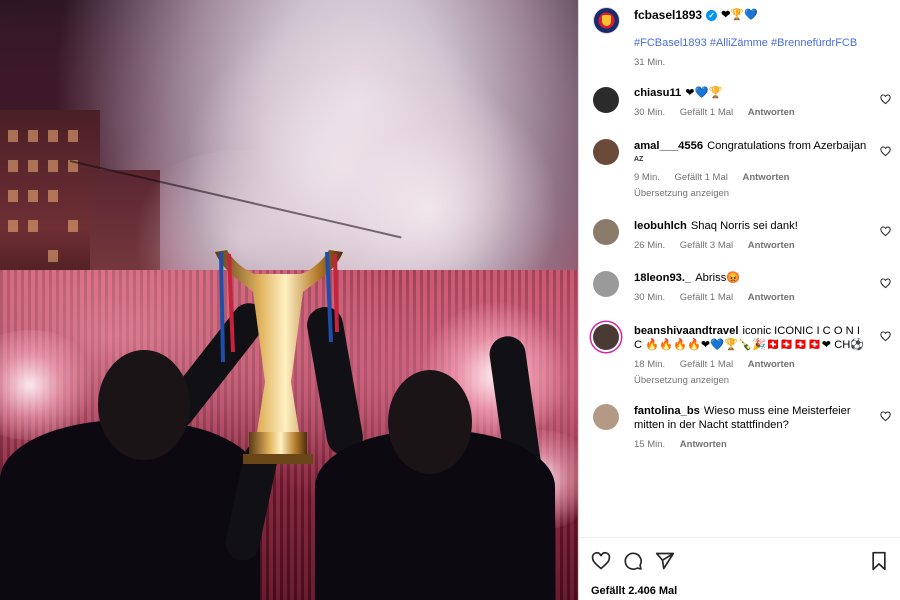 The height and width of the screenshot is (600, 900). I want to click on azerbaijan-flag: AZ, so click(639, 160).